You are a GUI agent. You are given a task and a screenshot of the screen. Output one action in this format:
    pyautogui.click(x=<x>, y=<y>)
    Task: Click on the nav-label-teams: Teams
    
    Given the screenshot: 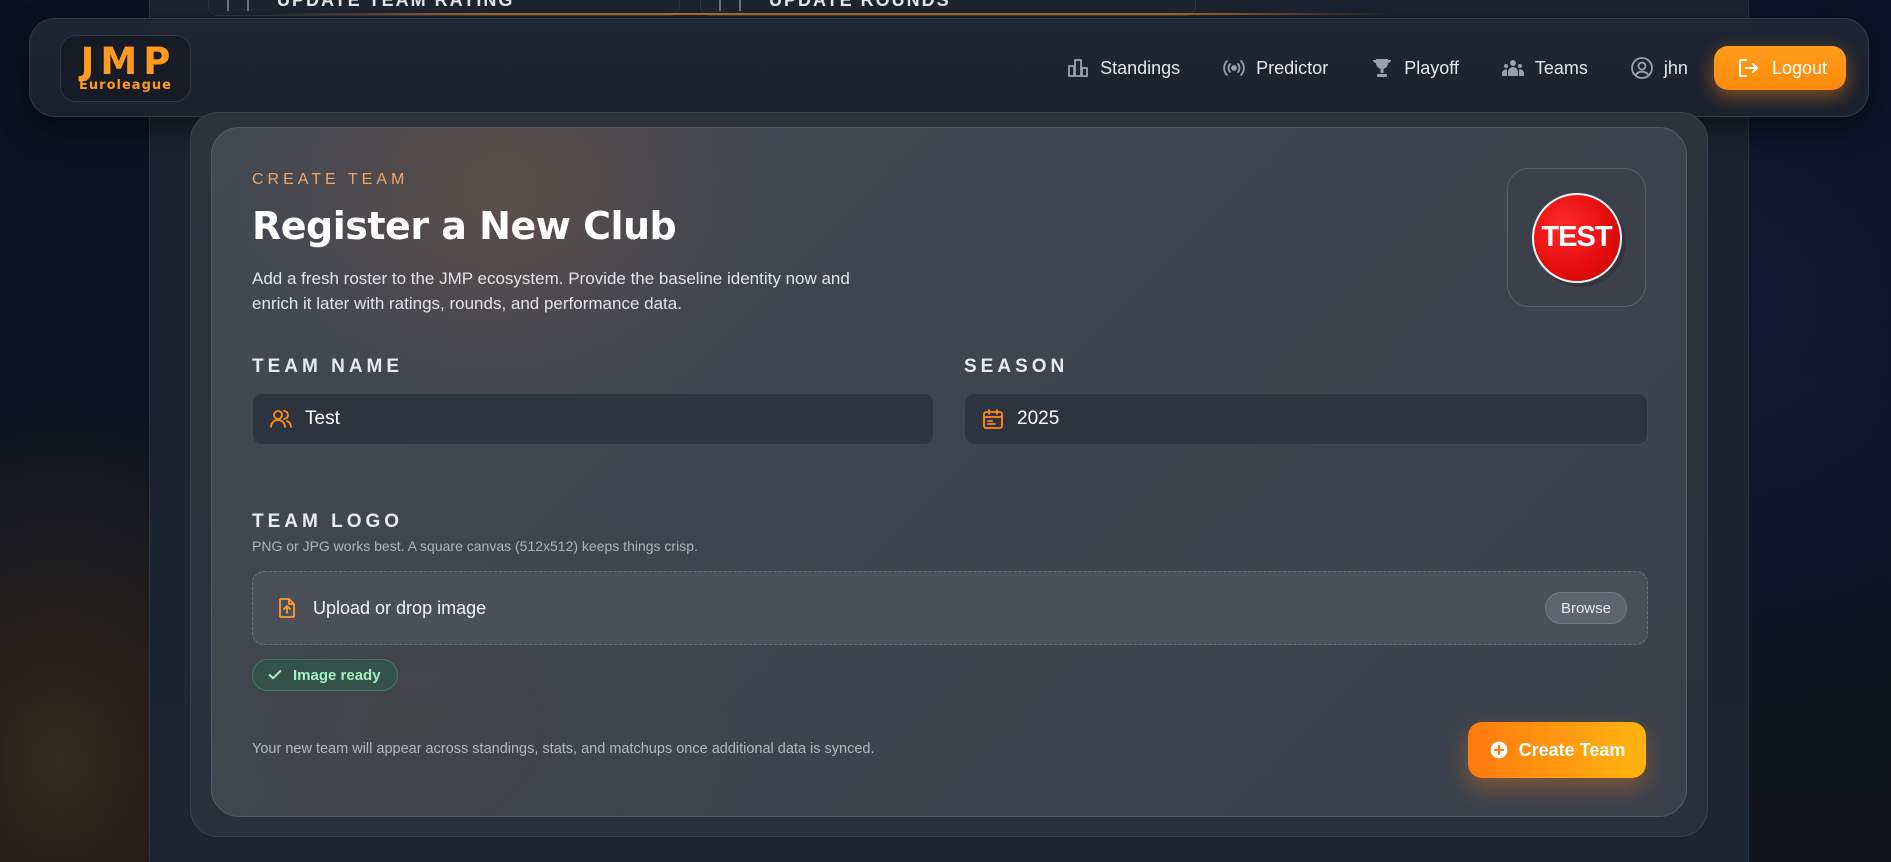 What is the action you would take?
    pyautogui.click(x=1561, y=67)
    